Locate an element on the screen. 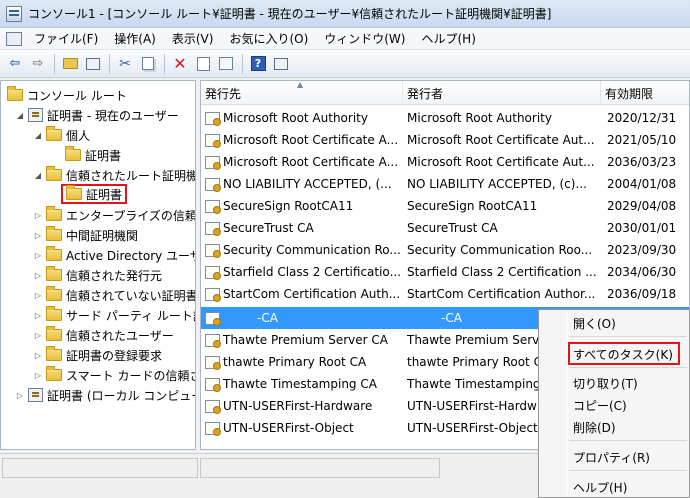 The image size is (690, 498). properties-icon is located at coordinates (203, 63).